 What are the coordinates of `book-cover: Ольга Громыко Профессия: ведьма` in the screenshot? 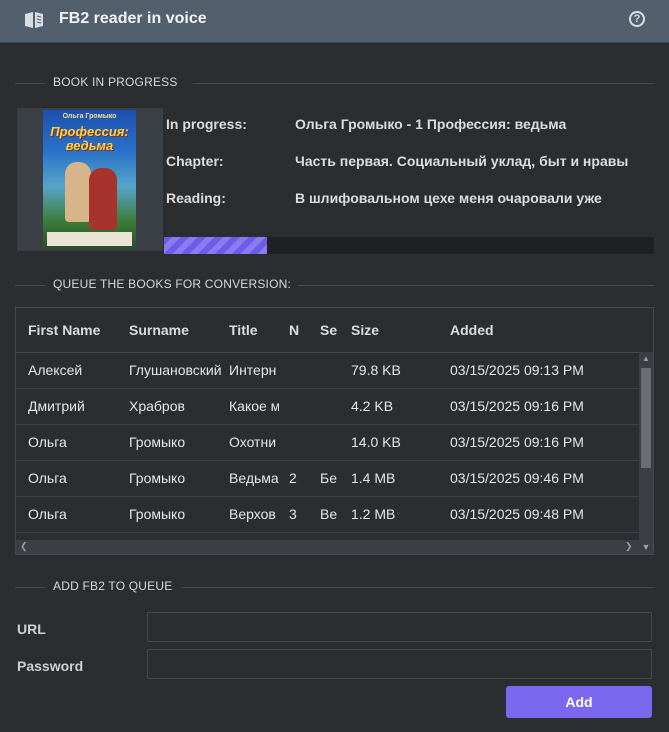 It's located at (90, 179).